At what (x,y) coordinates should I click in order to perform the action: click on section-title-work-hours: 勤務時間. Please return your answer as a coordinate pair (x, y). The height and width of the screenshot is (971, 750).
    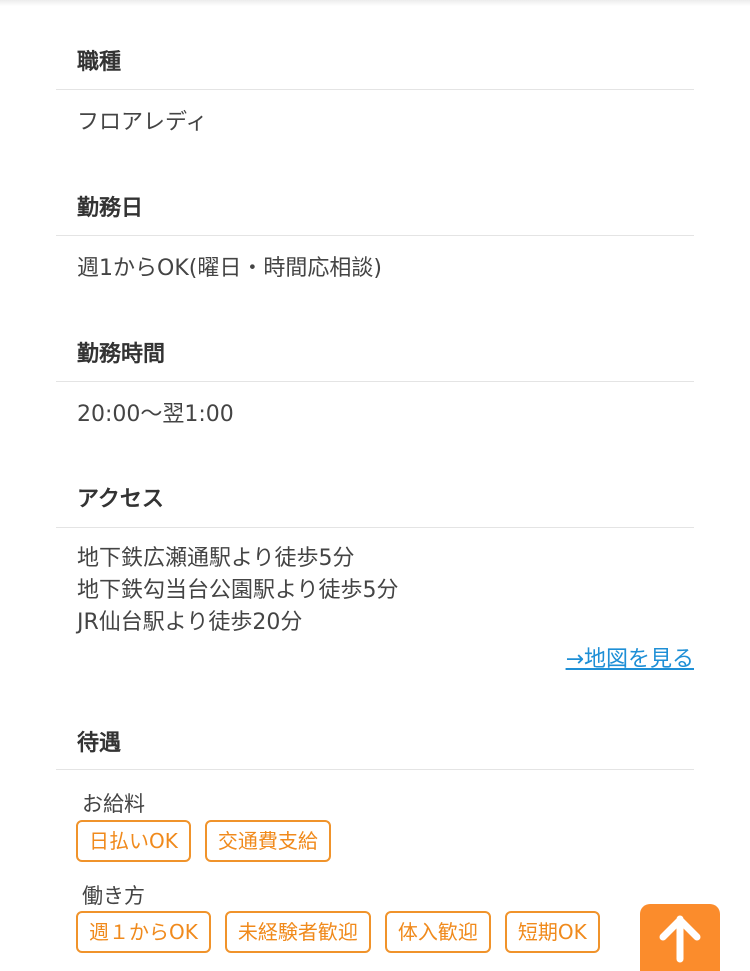
    Looking at the image, I should click on (121, 354).